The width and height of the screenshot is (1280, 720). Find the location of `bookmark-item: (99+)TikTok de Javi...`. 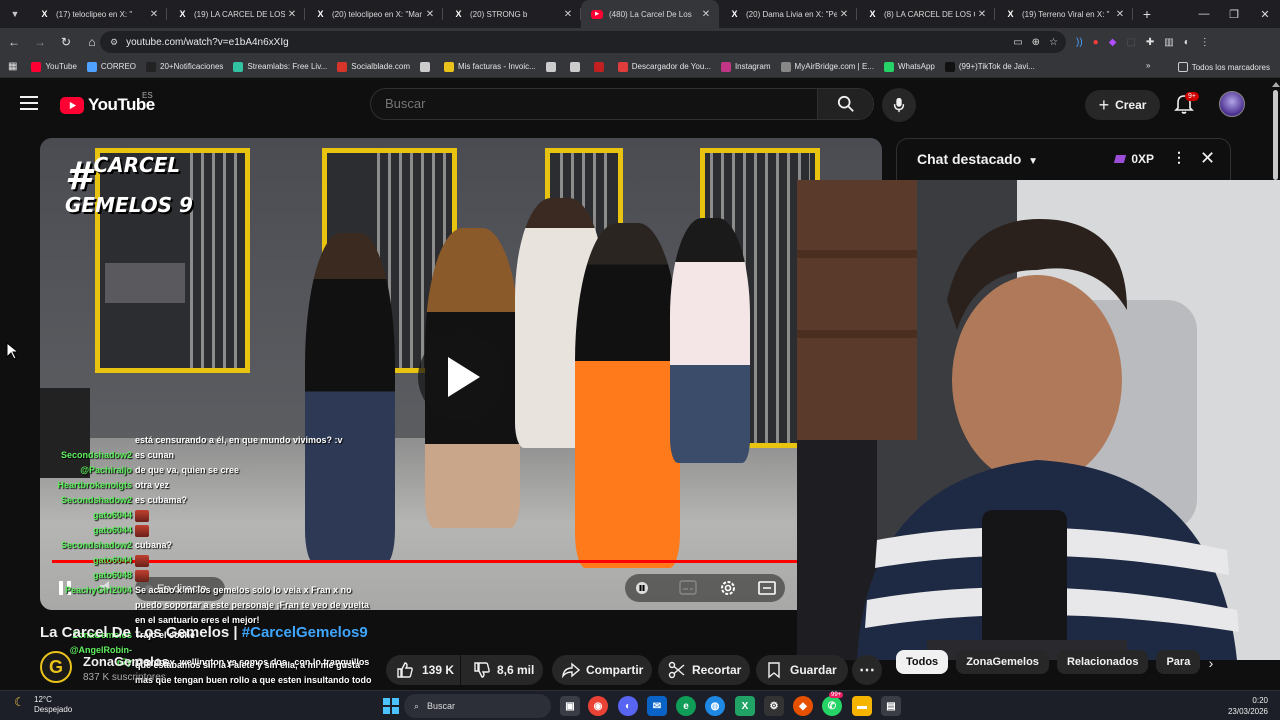

bookmark-item: (99+)TikTok de Javi... is located at coordinates (989, 66).